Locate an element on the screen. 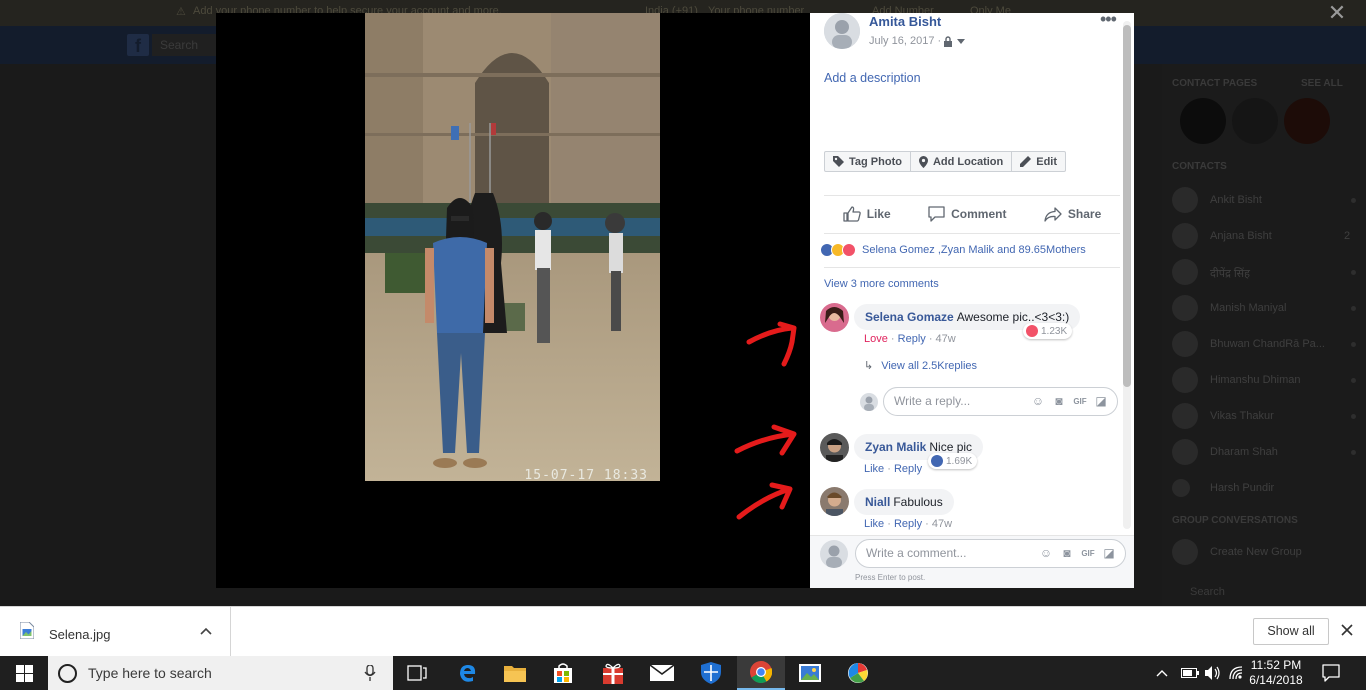 The width and height of the screenshot is (1366, 690). reply-arrow-icon: ↳ is located at coordinates (869, 366).